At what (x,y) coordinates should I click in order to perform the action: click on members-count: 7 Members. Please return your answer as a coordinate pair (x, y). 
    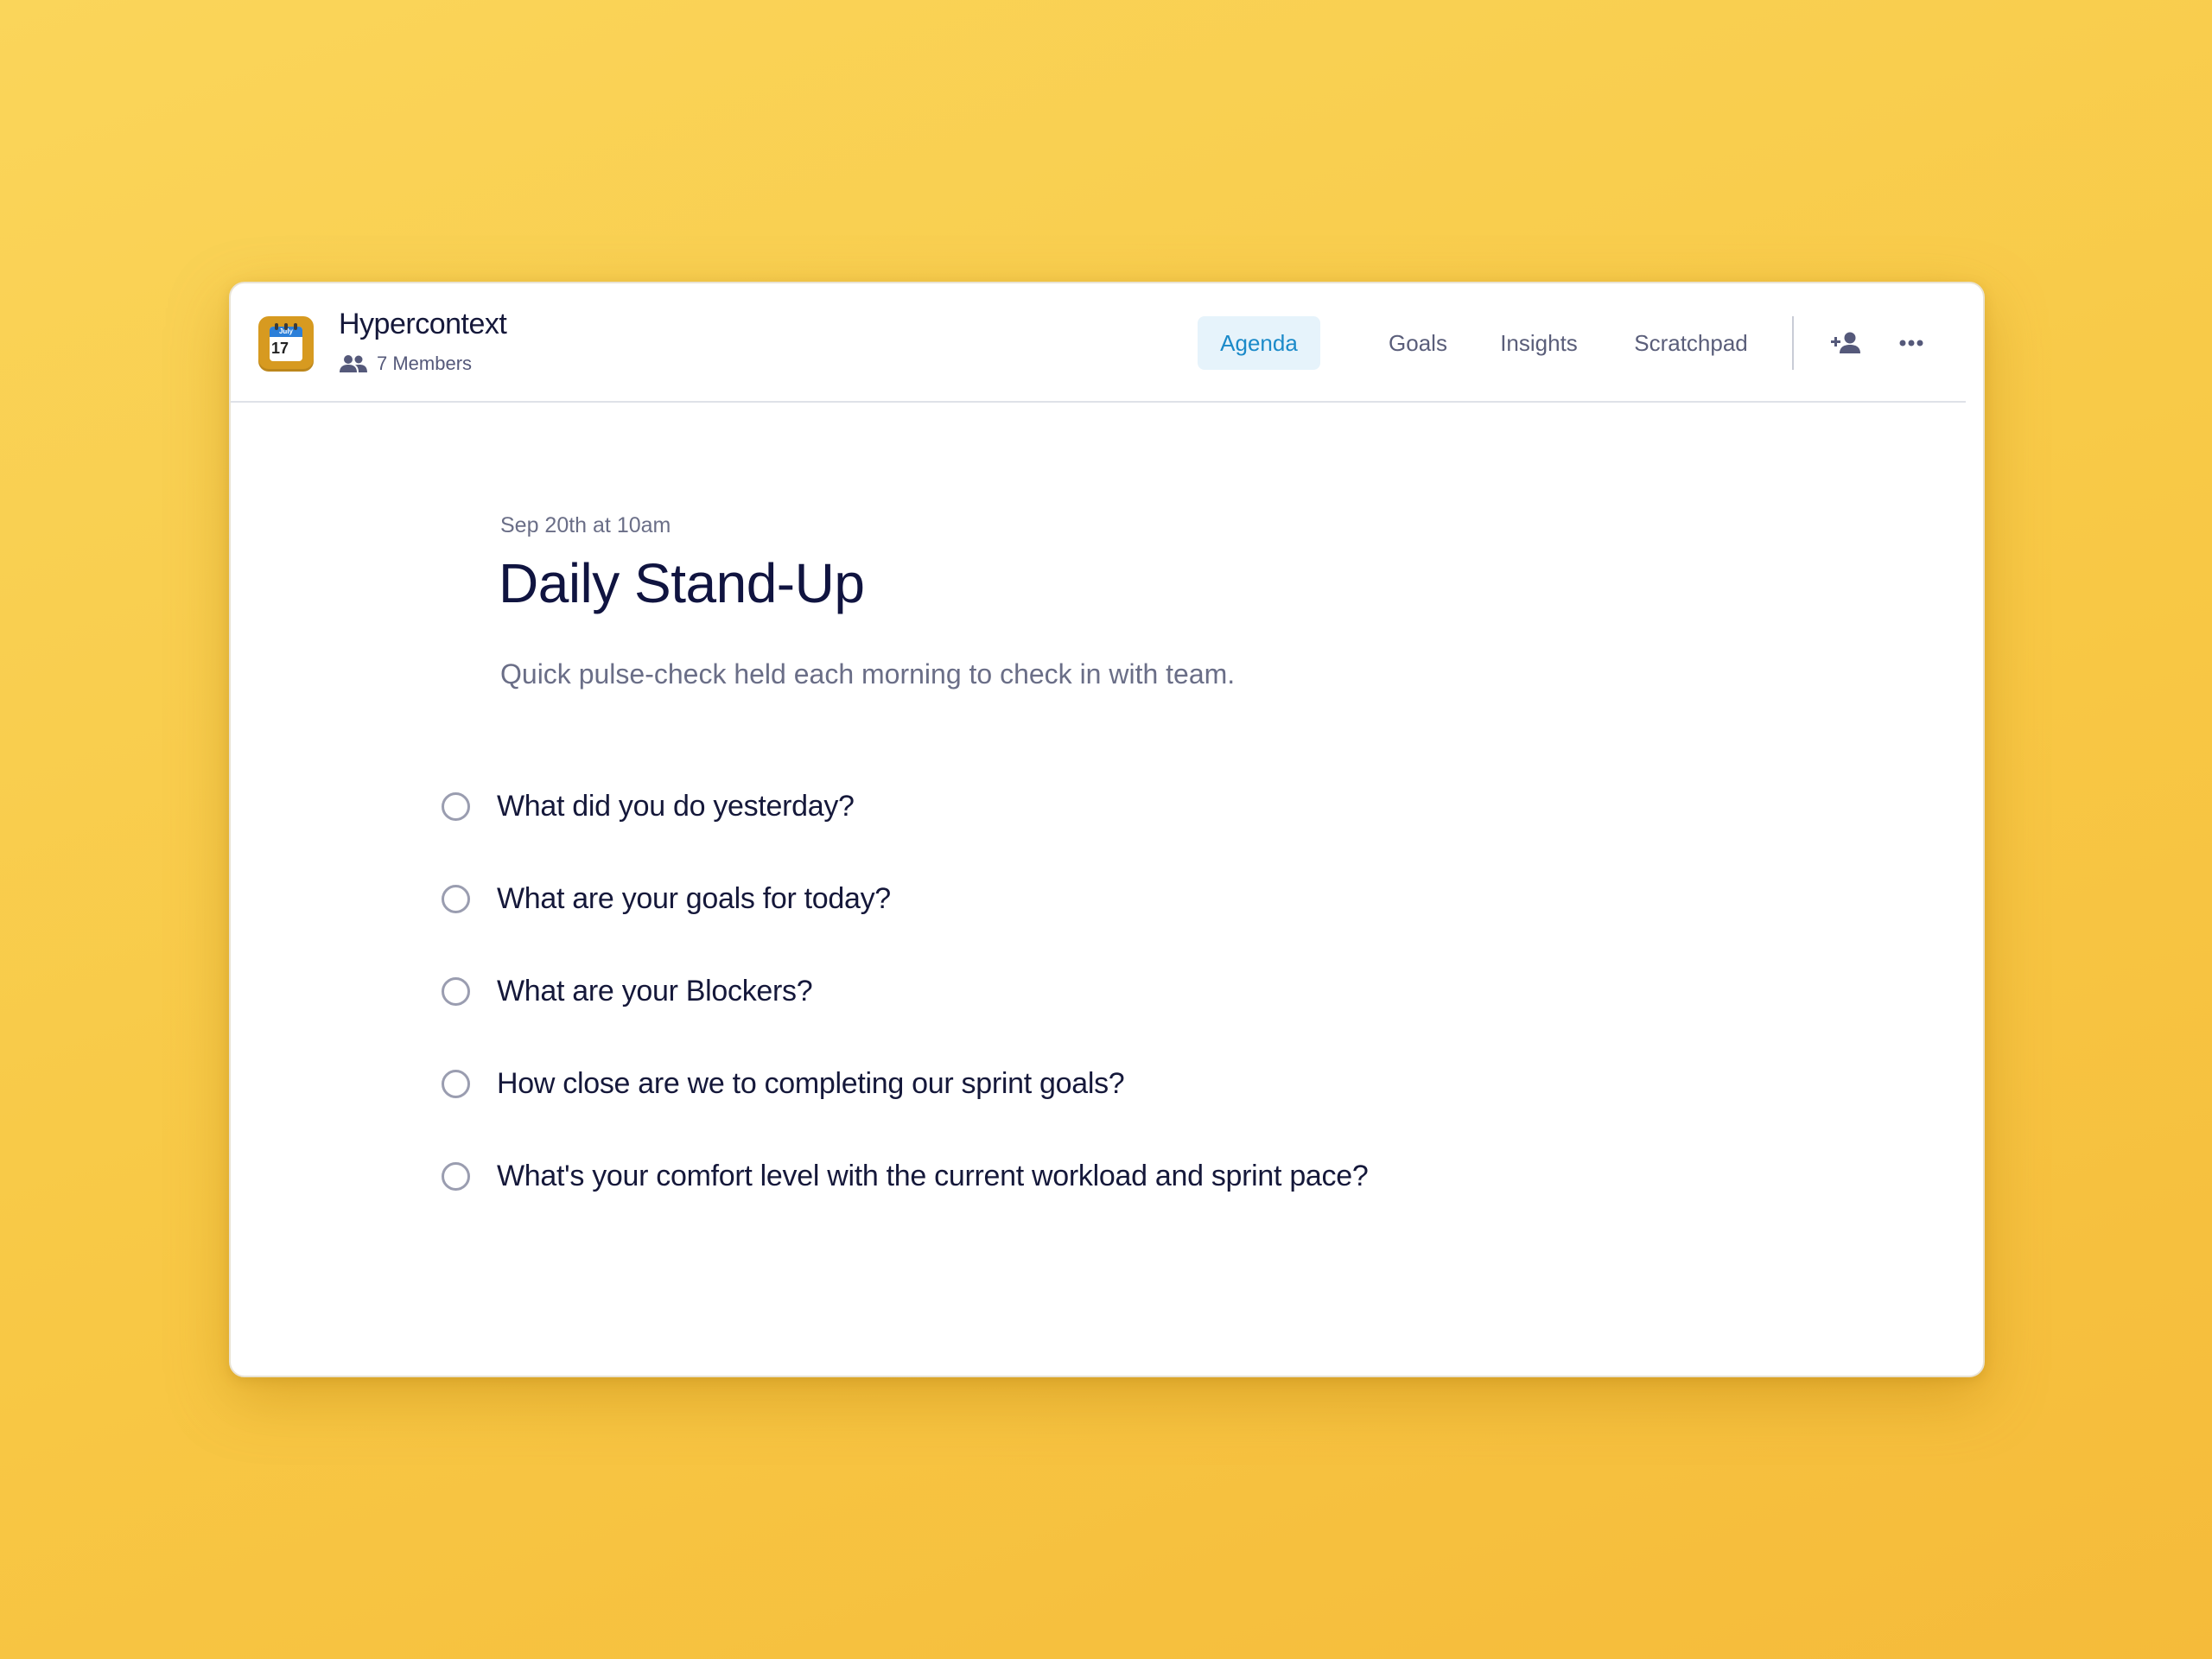
    Looking at the image, I should click on (405, 364).